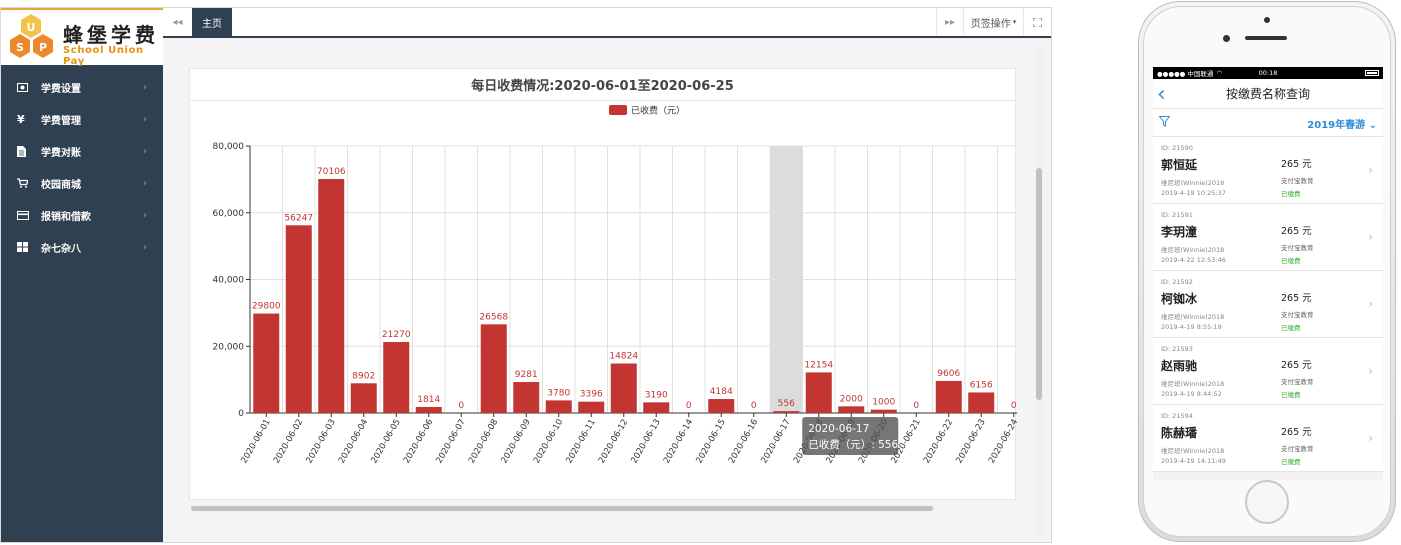 This screenshot has height=545, width=1401. Describe the element at coordinates (82, 247) in the screenshot. I see `sidebar-item-miscellaneous: 杂七杂八 ›` at that location.